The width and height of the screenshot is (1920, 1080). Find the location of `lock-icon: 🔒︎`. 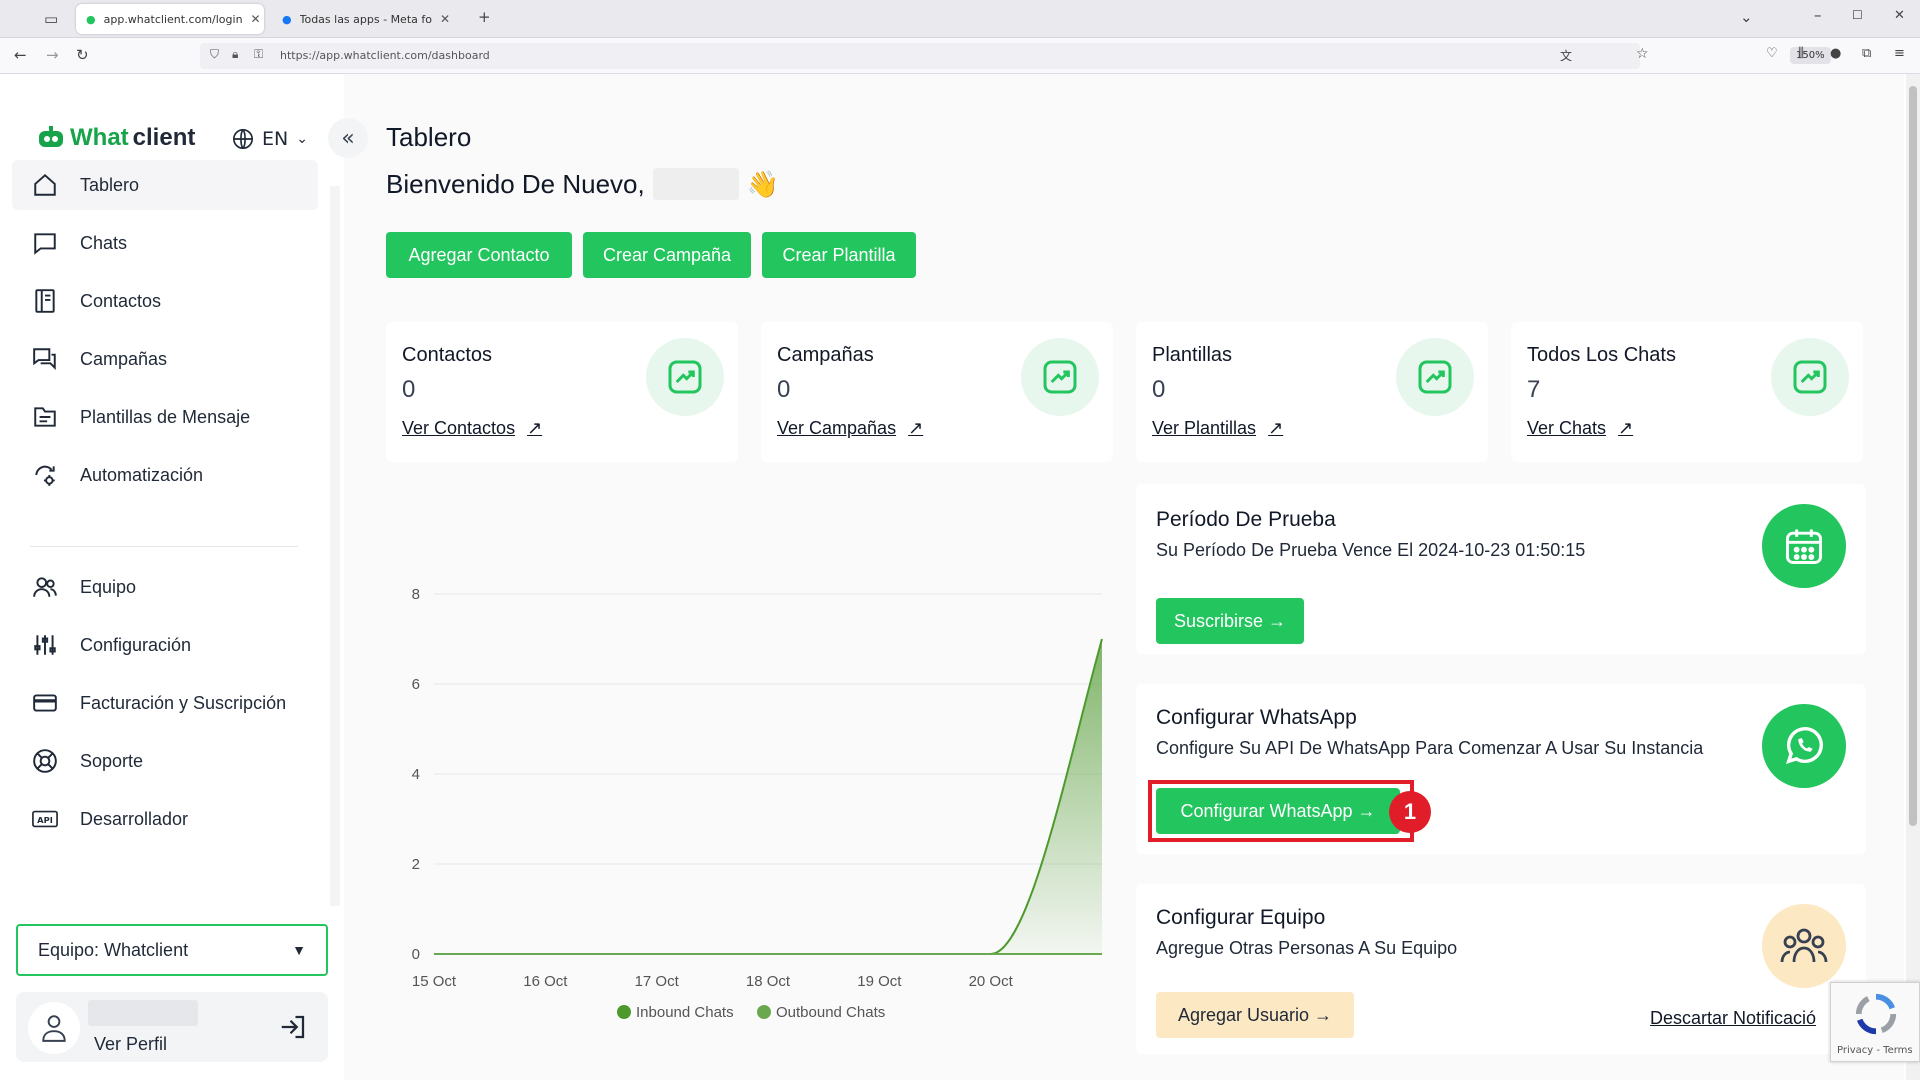

lock-icon: 🔒︎ is located at coordinates (235, 54).